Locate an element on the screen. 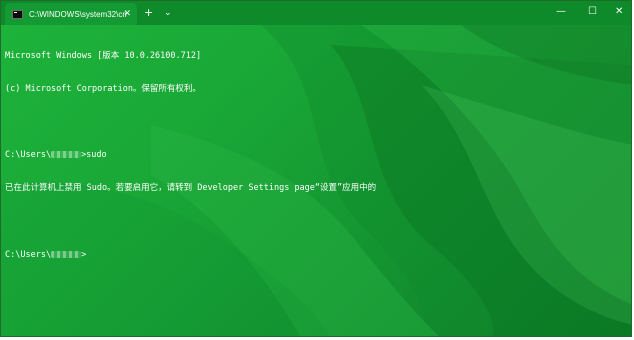  new-tab-button: + is located at coordinates (148, 13).